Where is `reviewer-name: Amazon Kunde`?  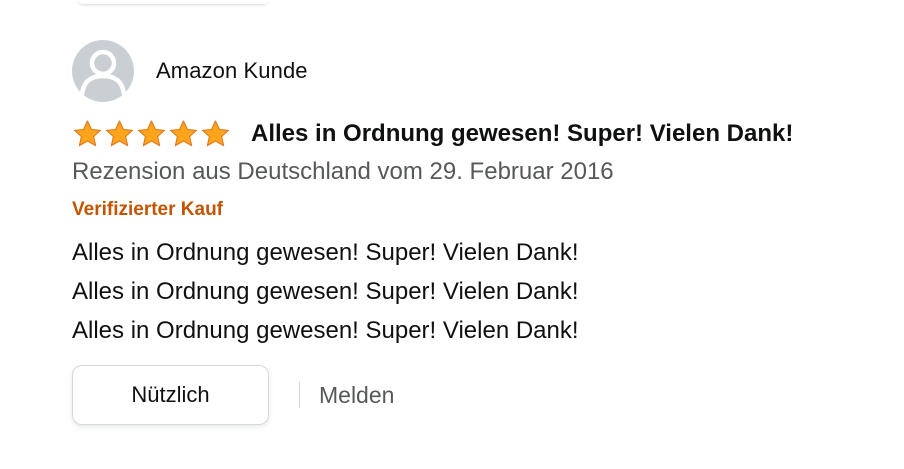
reviewer-name: Amazon Kunde is located at coordinates (232, 71).